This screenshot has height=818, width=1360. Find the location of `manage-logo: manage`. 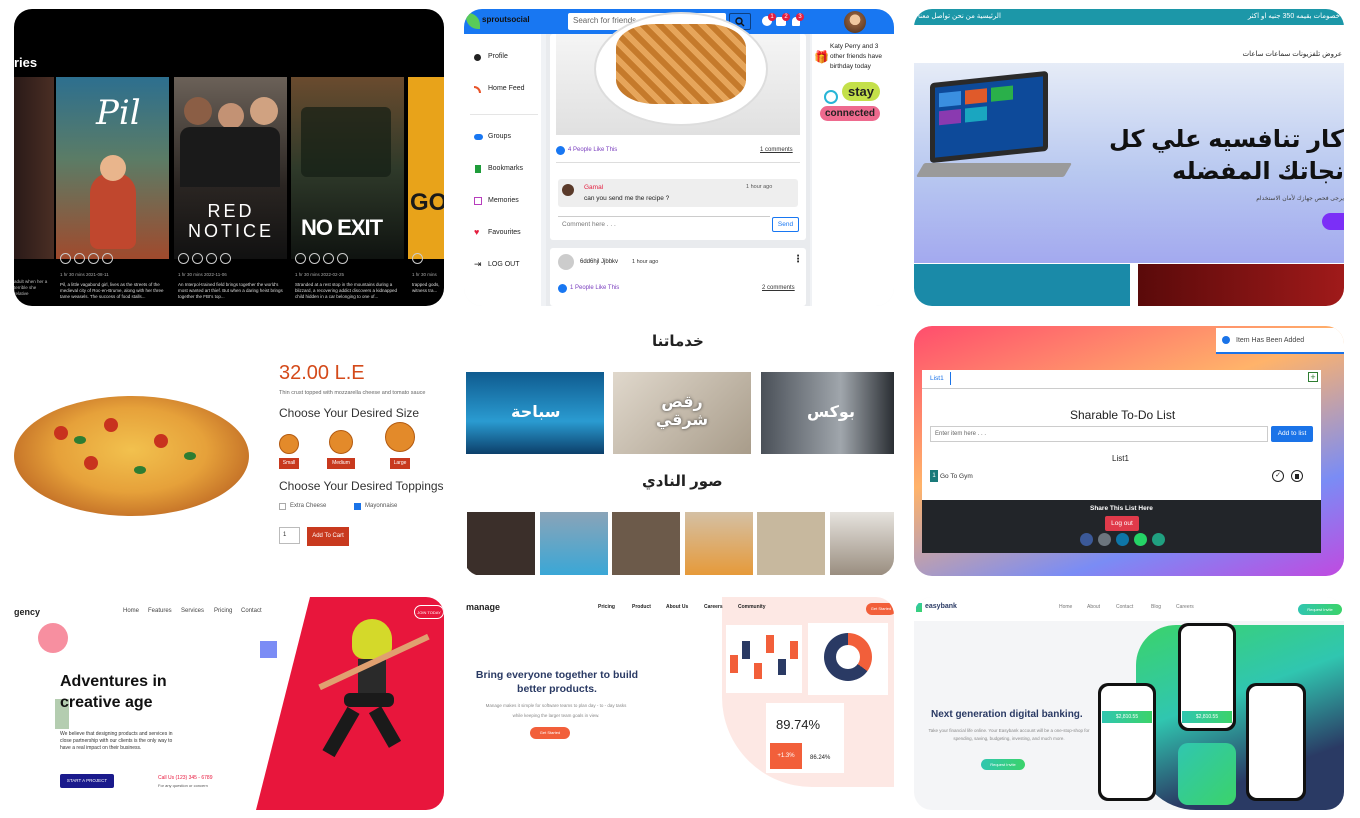

manage-logo: manage is located at coordinates (483, 607).